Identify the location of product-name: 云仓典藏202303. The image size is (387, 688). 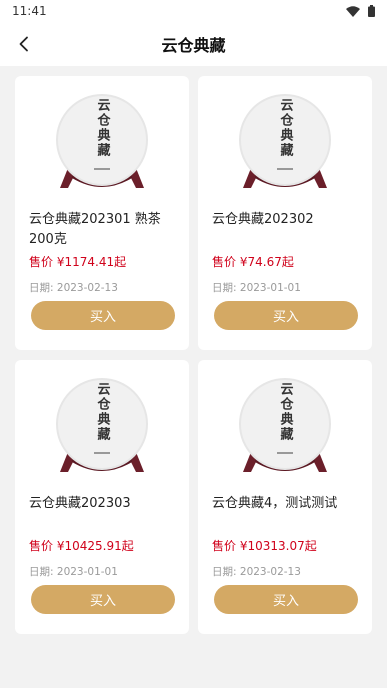
(80, 503).